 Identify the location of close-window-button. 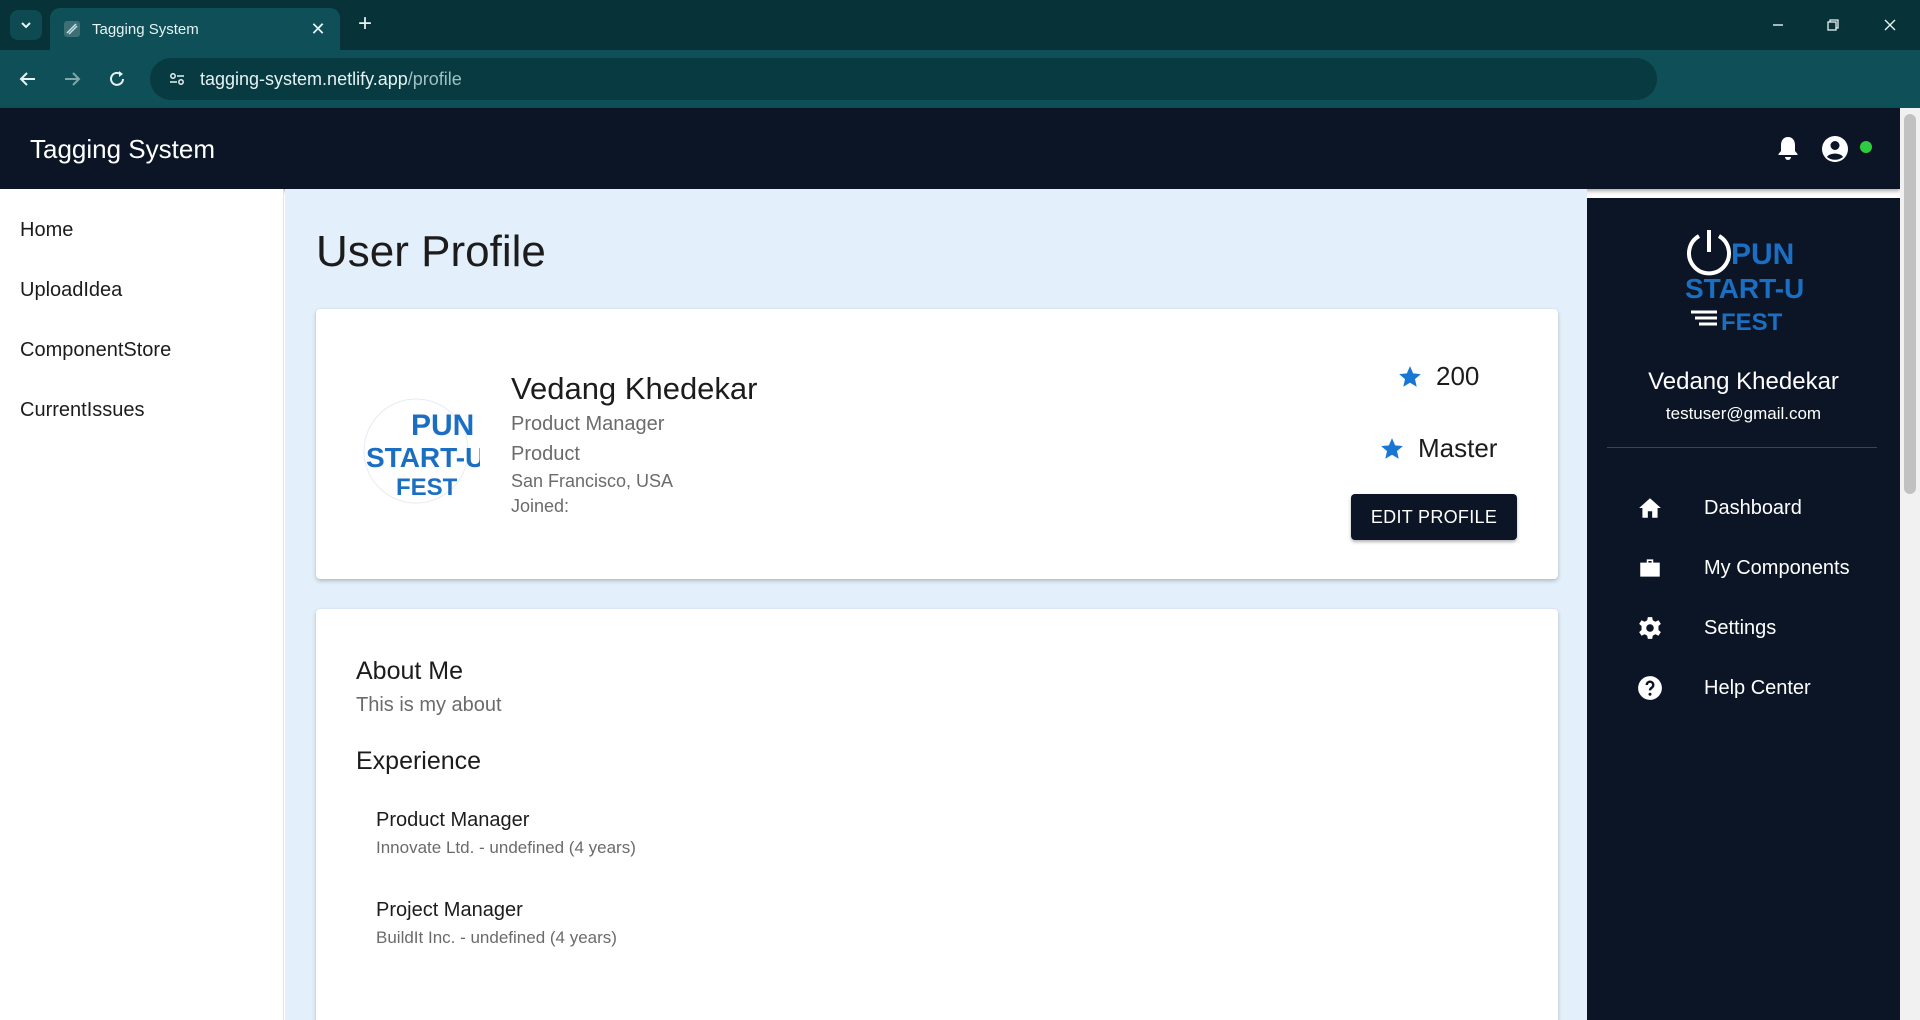
(1890, 25).